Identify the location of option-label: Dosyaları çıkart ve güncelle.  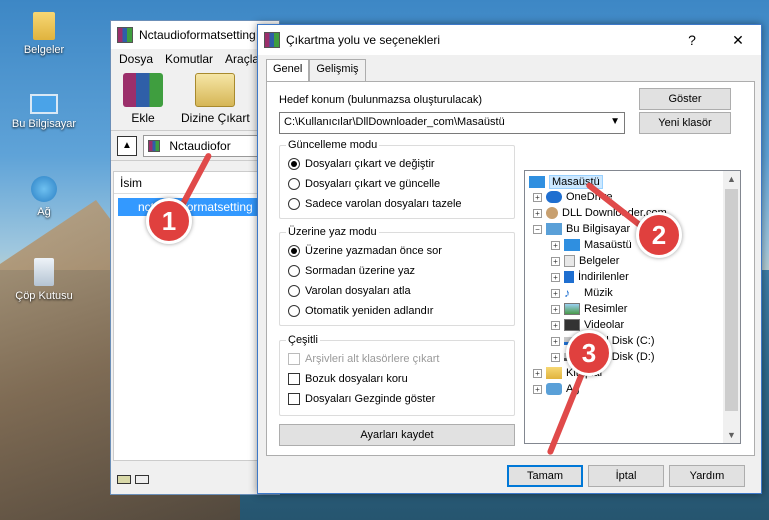
(373, 184).